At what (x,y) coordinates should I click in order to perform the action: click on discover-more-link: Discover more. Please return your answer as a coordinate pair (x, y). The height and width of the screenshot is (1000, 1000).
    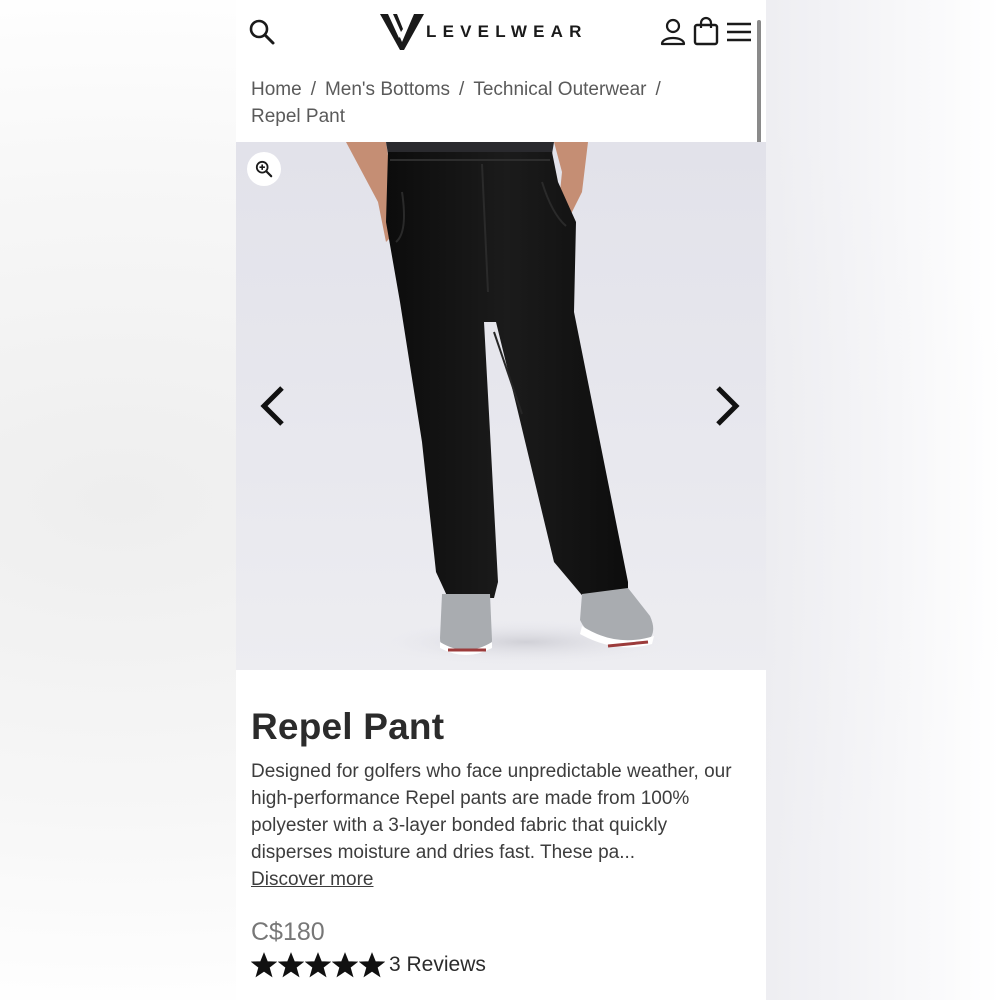
    Looking at the image, I should click on (312, 879).